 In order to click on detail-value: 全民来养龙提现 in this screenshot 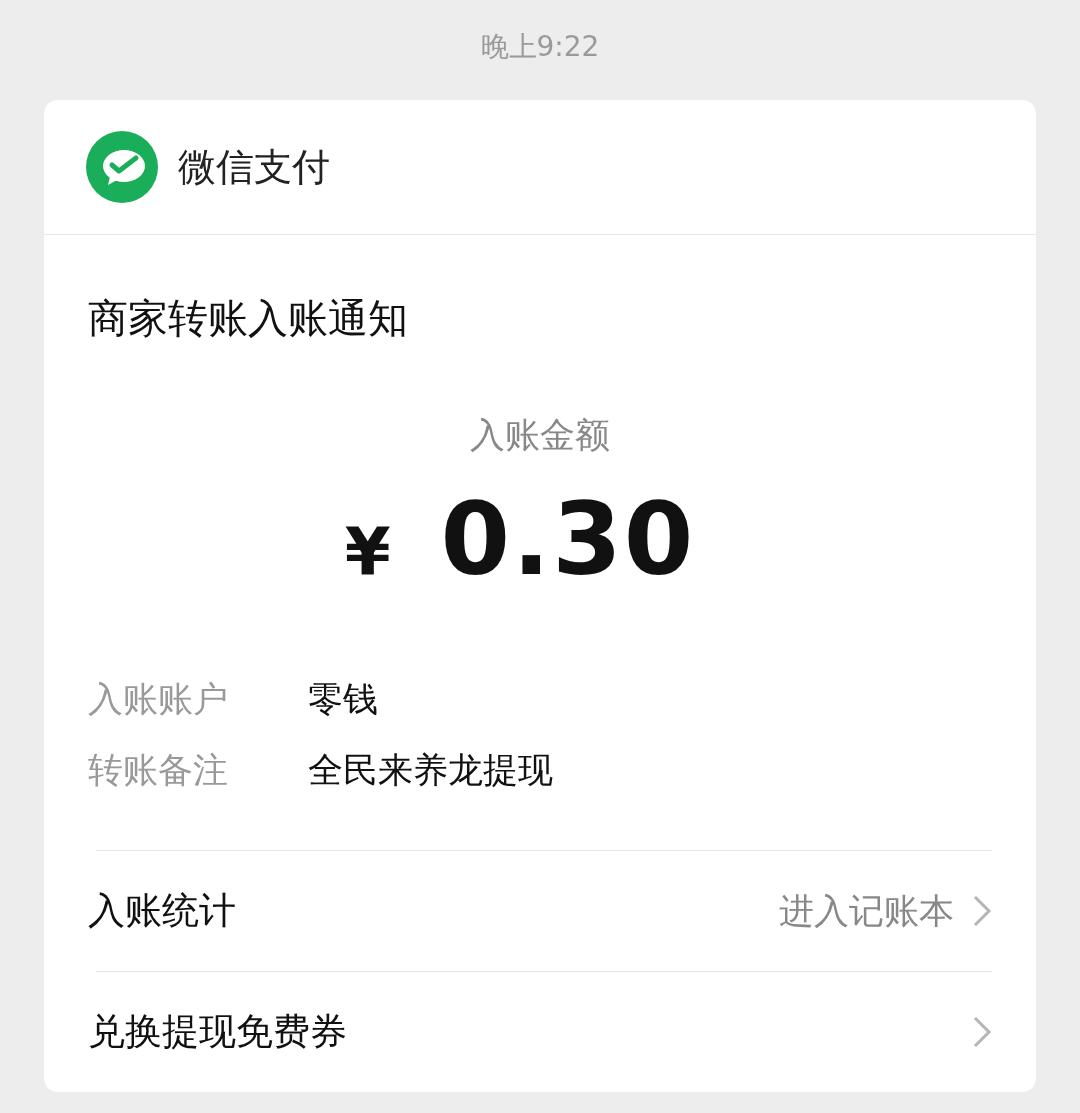, I will do `click(430, 770)`.